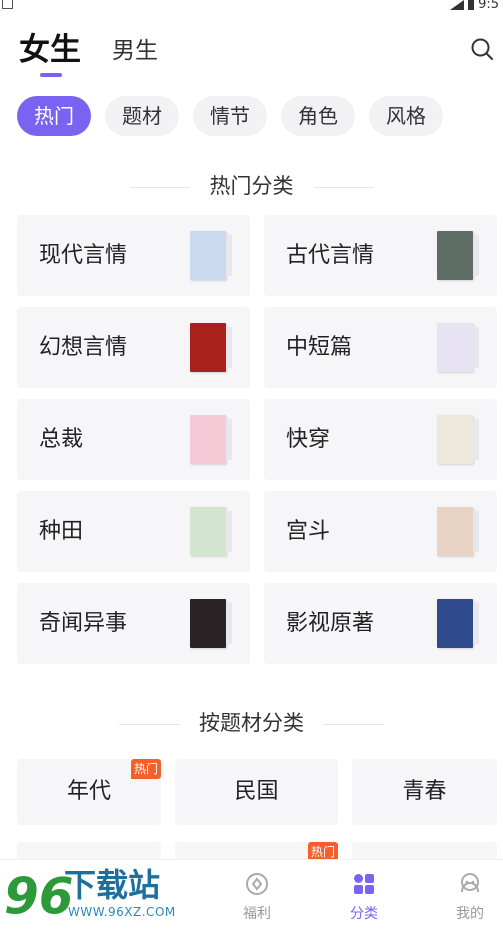  What do you see at coordinates (308, 531) in the screenshot?
I see `category-label: 宫斗` at bounding box center [308, 531].